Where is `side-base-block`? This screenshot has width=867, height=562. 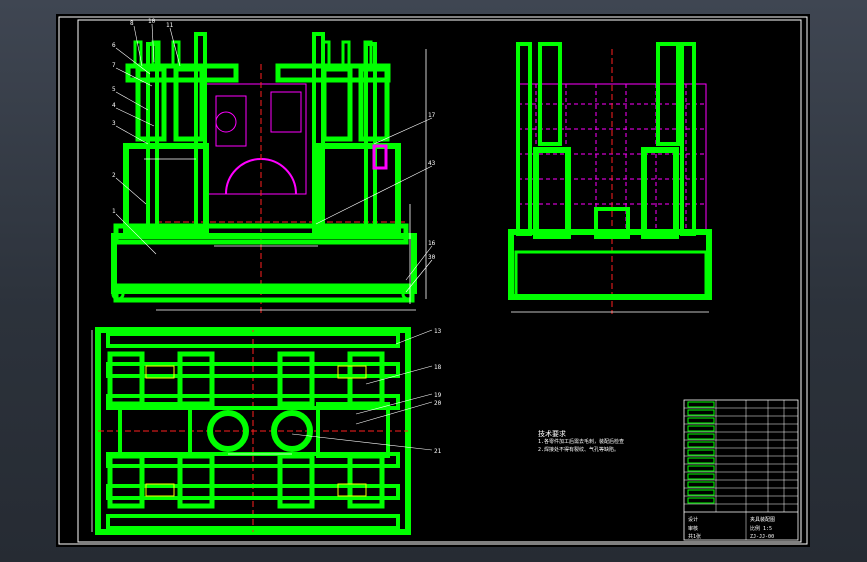
side-base-block is located at coordinates (610, 264).